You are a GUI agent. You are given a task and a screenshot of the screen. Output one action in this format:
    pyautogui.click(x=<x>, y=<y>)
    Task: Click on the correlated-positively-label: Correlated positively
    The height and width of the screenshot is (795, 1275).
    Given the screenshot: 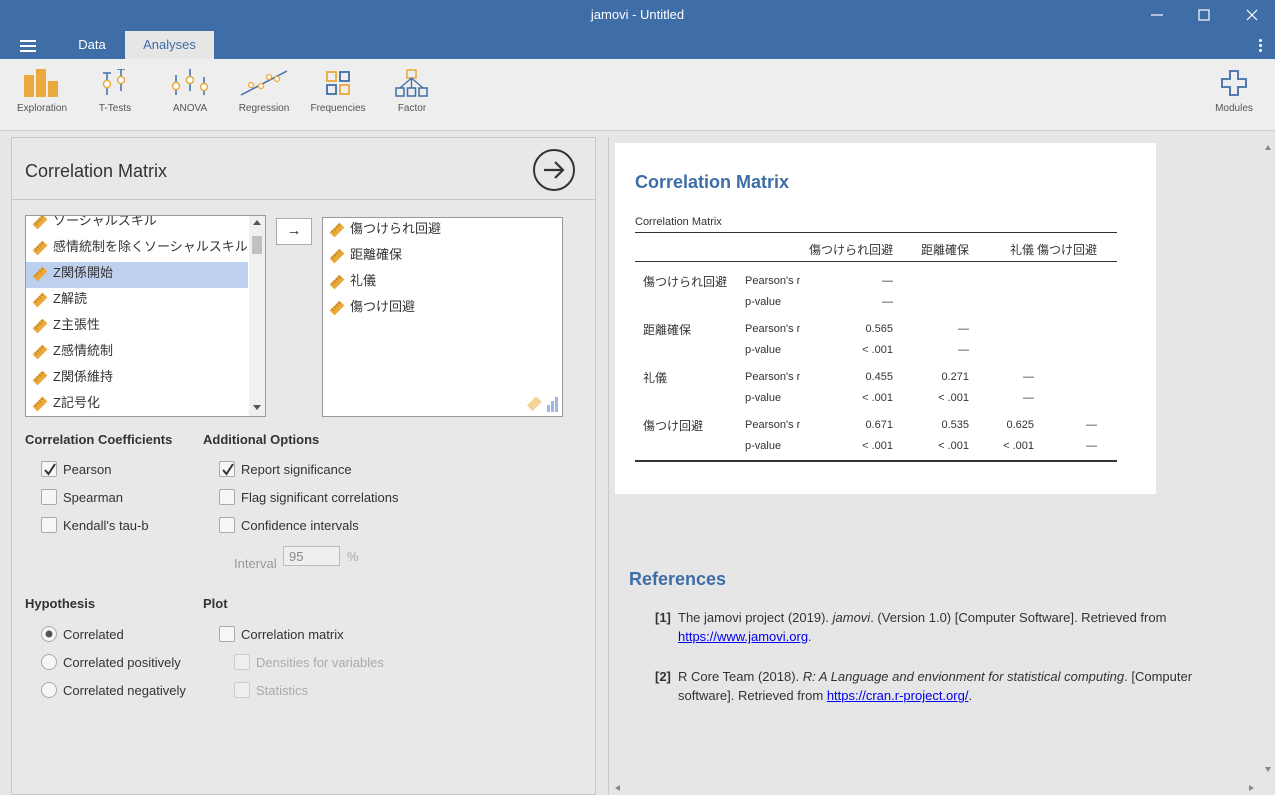 What is the action you would take?
    pyautogui.click(x=122, y=662)
    